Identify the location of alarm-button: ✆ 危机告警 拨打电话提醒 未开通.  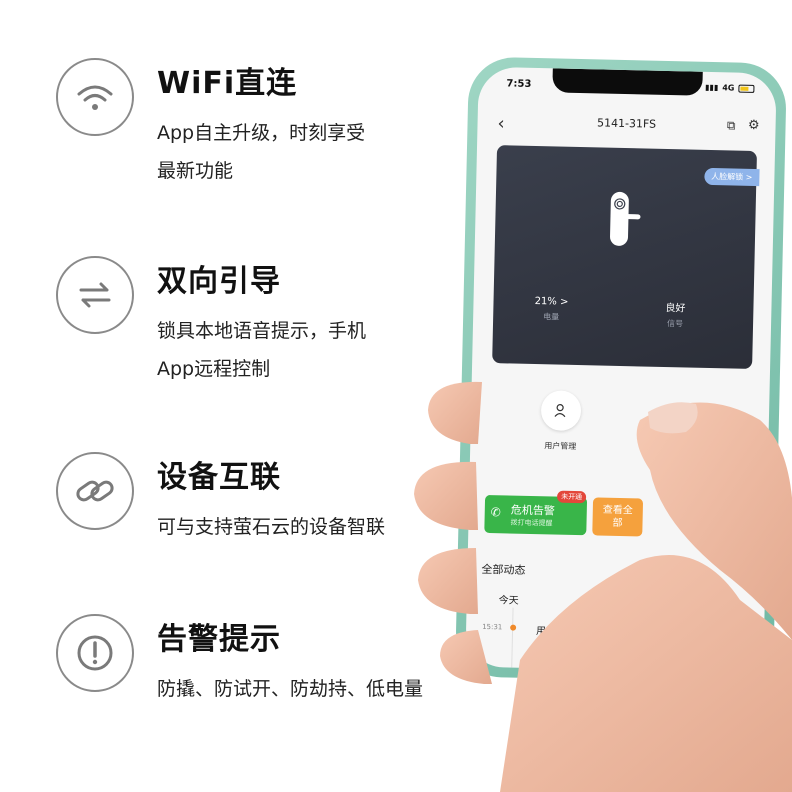
(536, 513).